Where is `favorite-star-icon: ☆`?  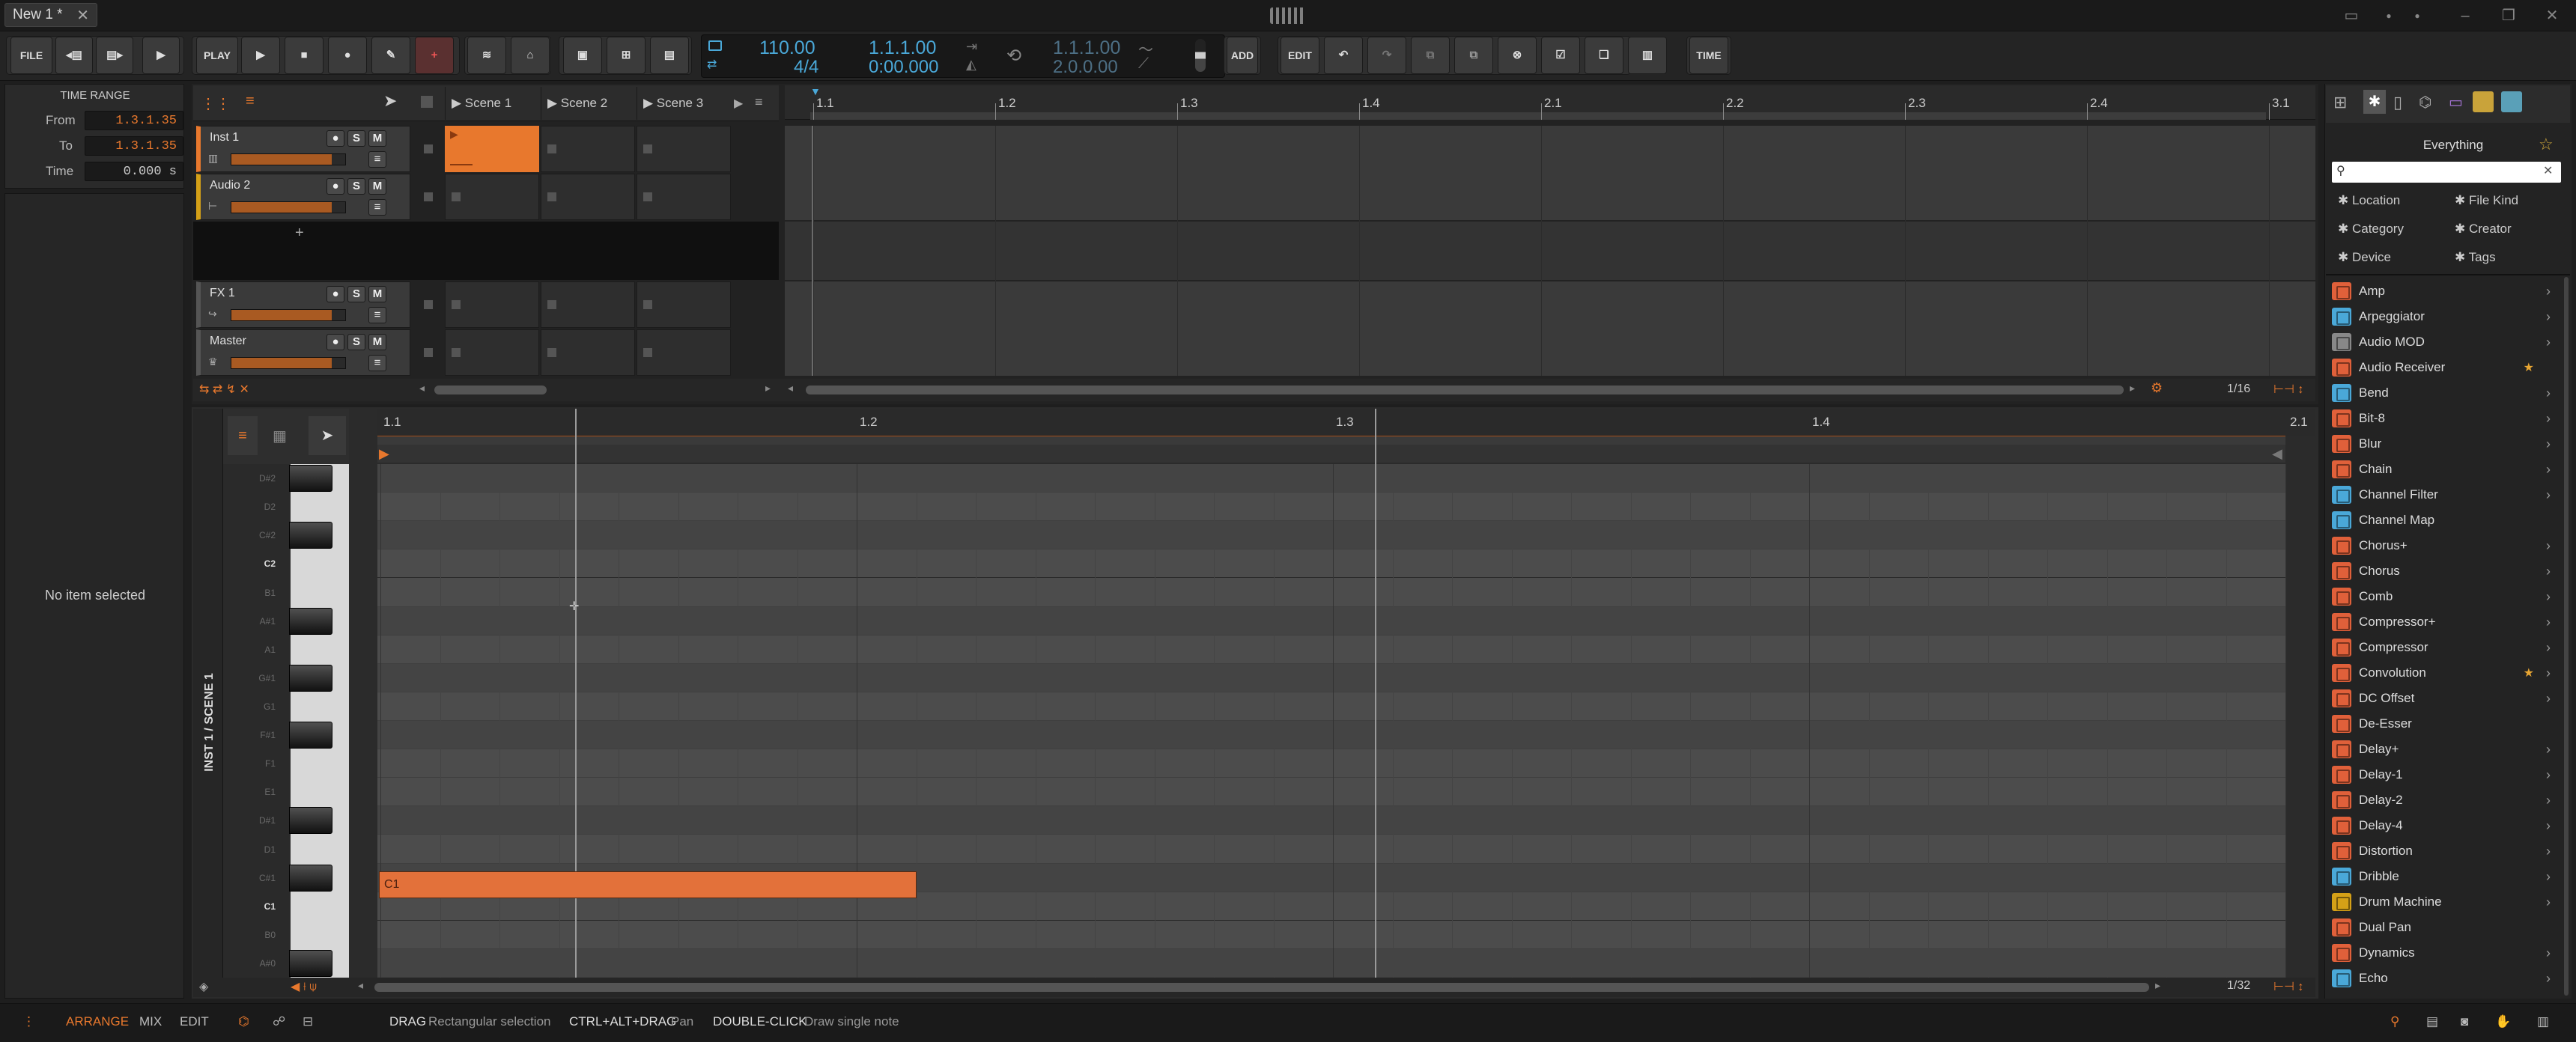 favorite-star-icon: ☆ is located at coordinates (2546, 145).